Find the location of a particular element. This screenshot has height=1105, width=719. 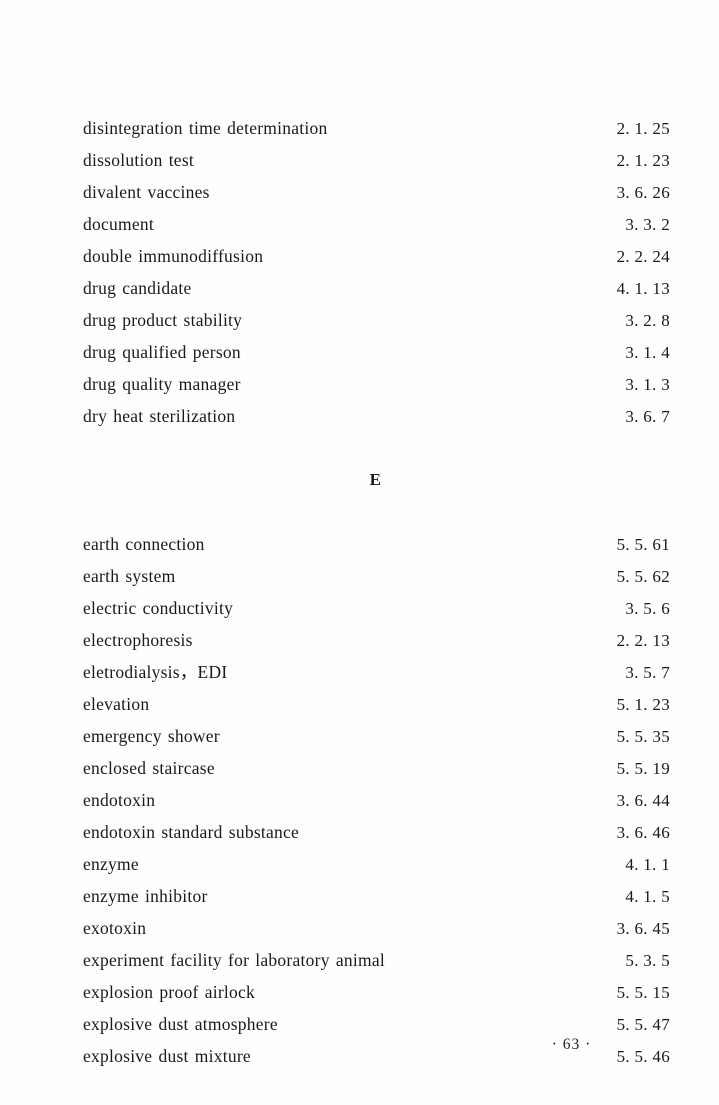

index-entry: document 3. 3. 2 is located at coordinates (376, 224).